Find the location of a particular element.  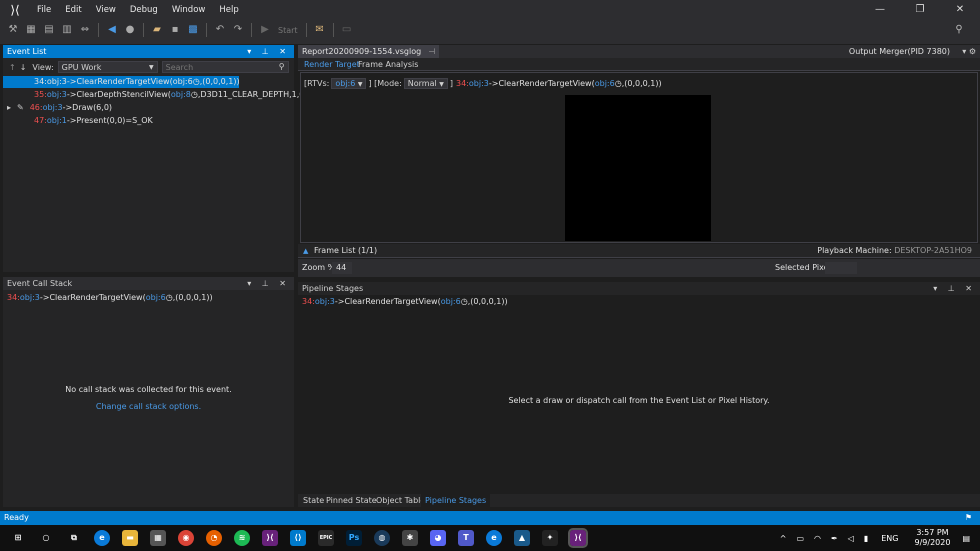

windows-start-icon: ⊞ is located at coordinates (18, 538).